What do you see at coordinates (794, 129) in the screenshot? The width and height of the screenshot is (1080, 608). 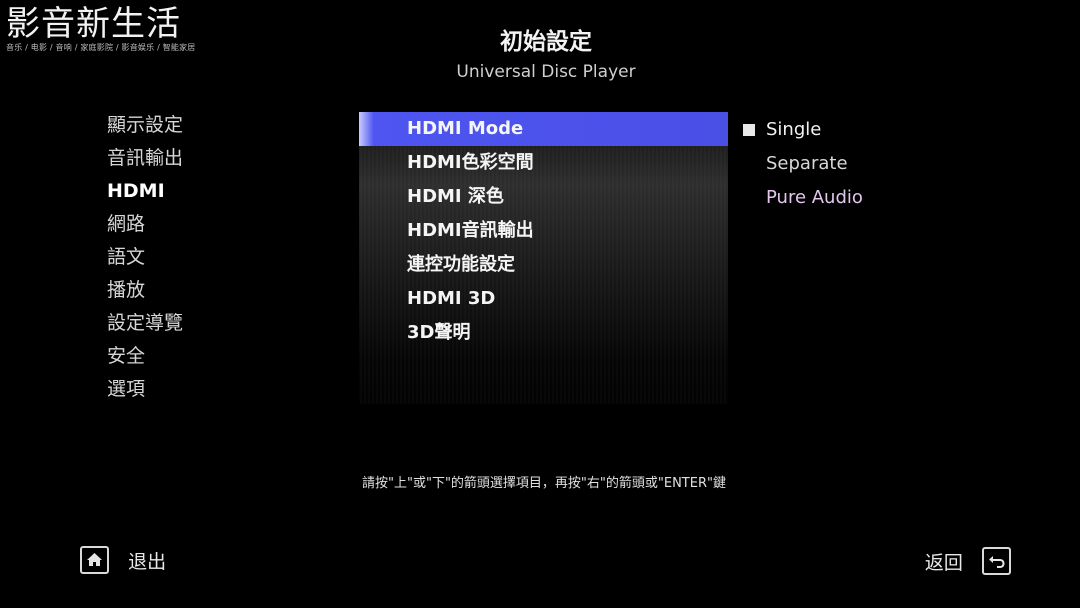 I see `option-single-label: Single` at bounding box center [794, 129].